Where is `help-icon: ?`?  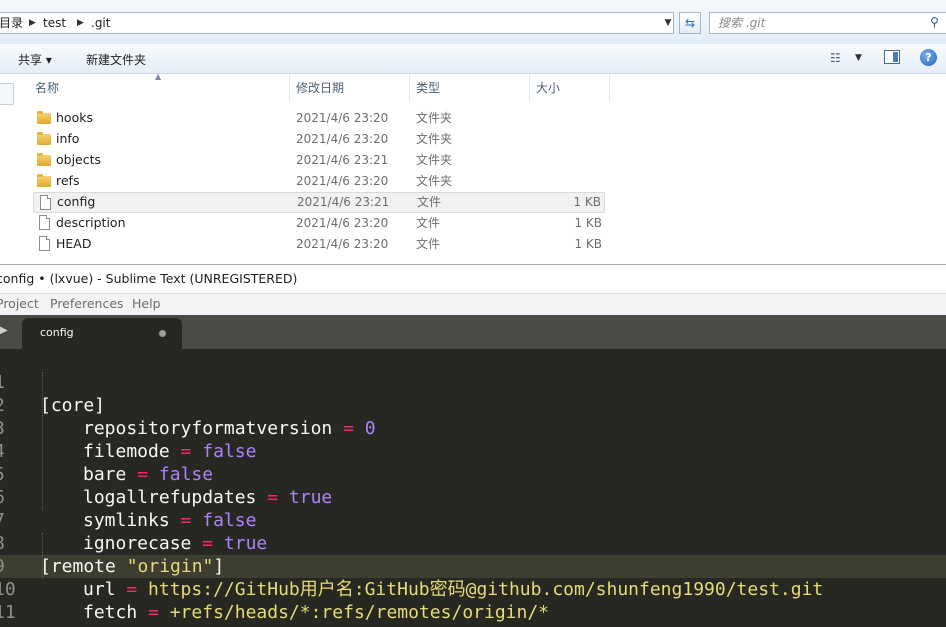 help-icon: ? is located at coordinates (928, 57).